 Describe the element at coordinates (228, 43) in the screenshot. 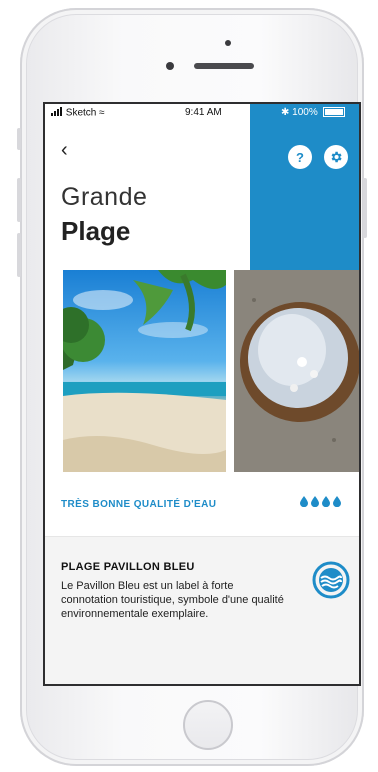

I see `proximity-sensor` at that location.